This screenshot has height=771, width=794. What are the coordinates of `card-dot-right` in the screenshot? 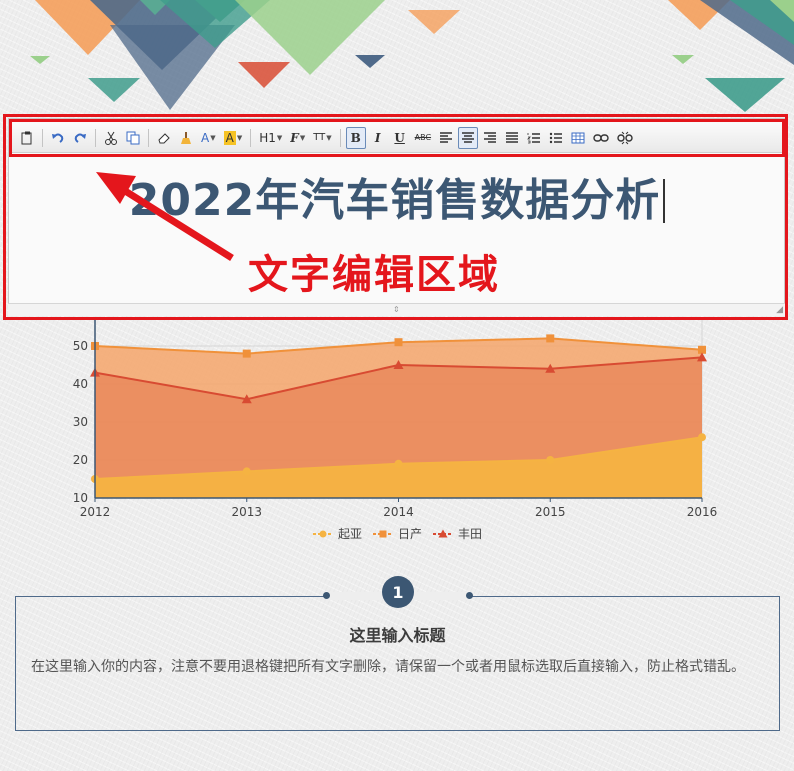 It's located at (469, 595).